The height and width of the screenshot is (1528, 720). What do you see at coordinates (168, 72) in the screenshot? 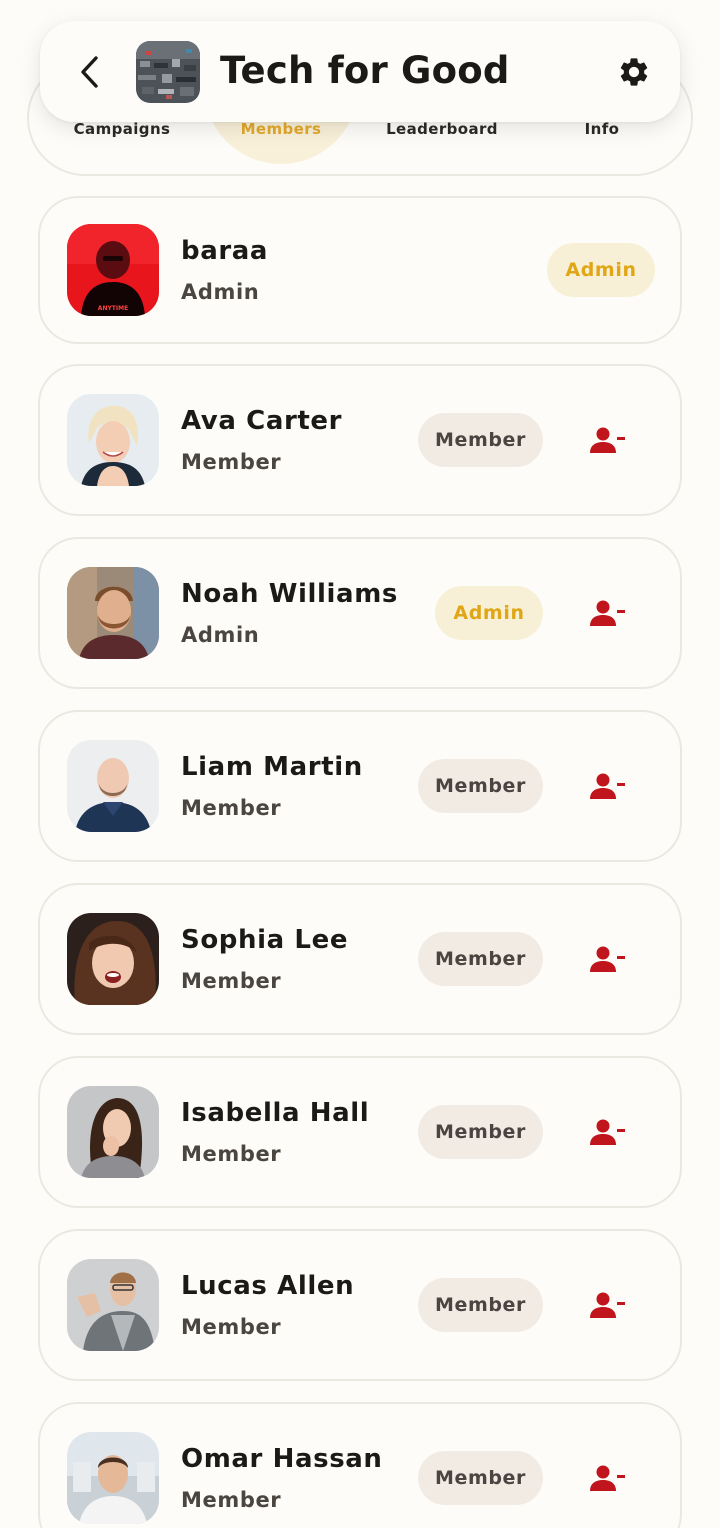
I see `group-thumbnail` at bounding box center [168, 72].